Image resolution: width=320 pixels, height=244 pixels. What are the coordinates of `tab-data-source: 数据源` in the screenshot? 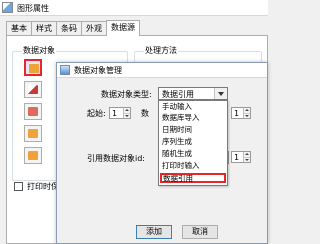 It's located at (123, 28).